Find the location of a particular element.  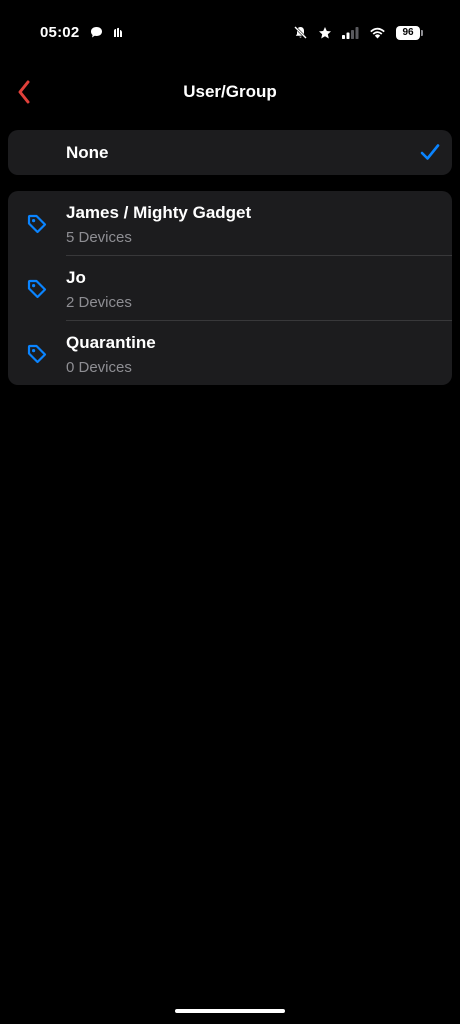

group-name: Jo is located at coordinates (76, 277).